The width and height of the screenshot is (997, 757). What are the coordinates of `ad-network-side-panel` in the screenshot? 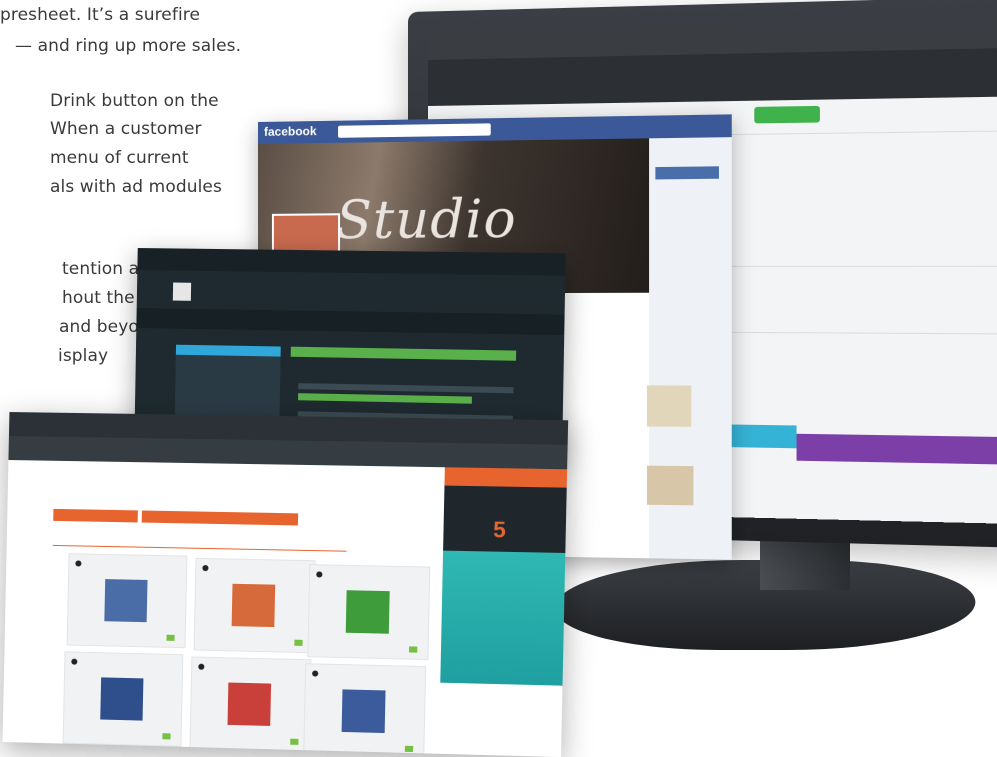 It's located at (228, 385).